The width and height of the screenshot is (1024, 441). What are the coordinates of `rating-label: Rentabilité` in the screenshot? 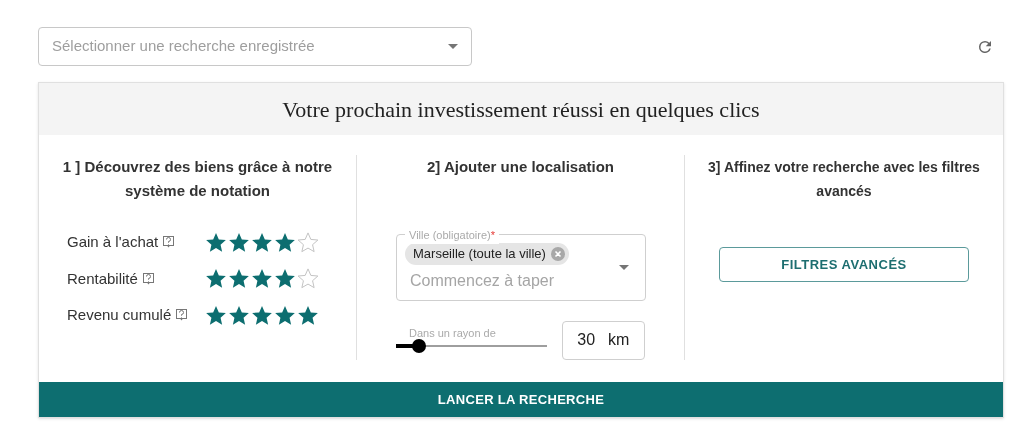 It's located at (102, 278).